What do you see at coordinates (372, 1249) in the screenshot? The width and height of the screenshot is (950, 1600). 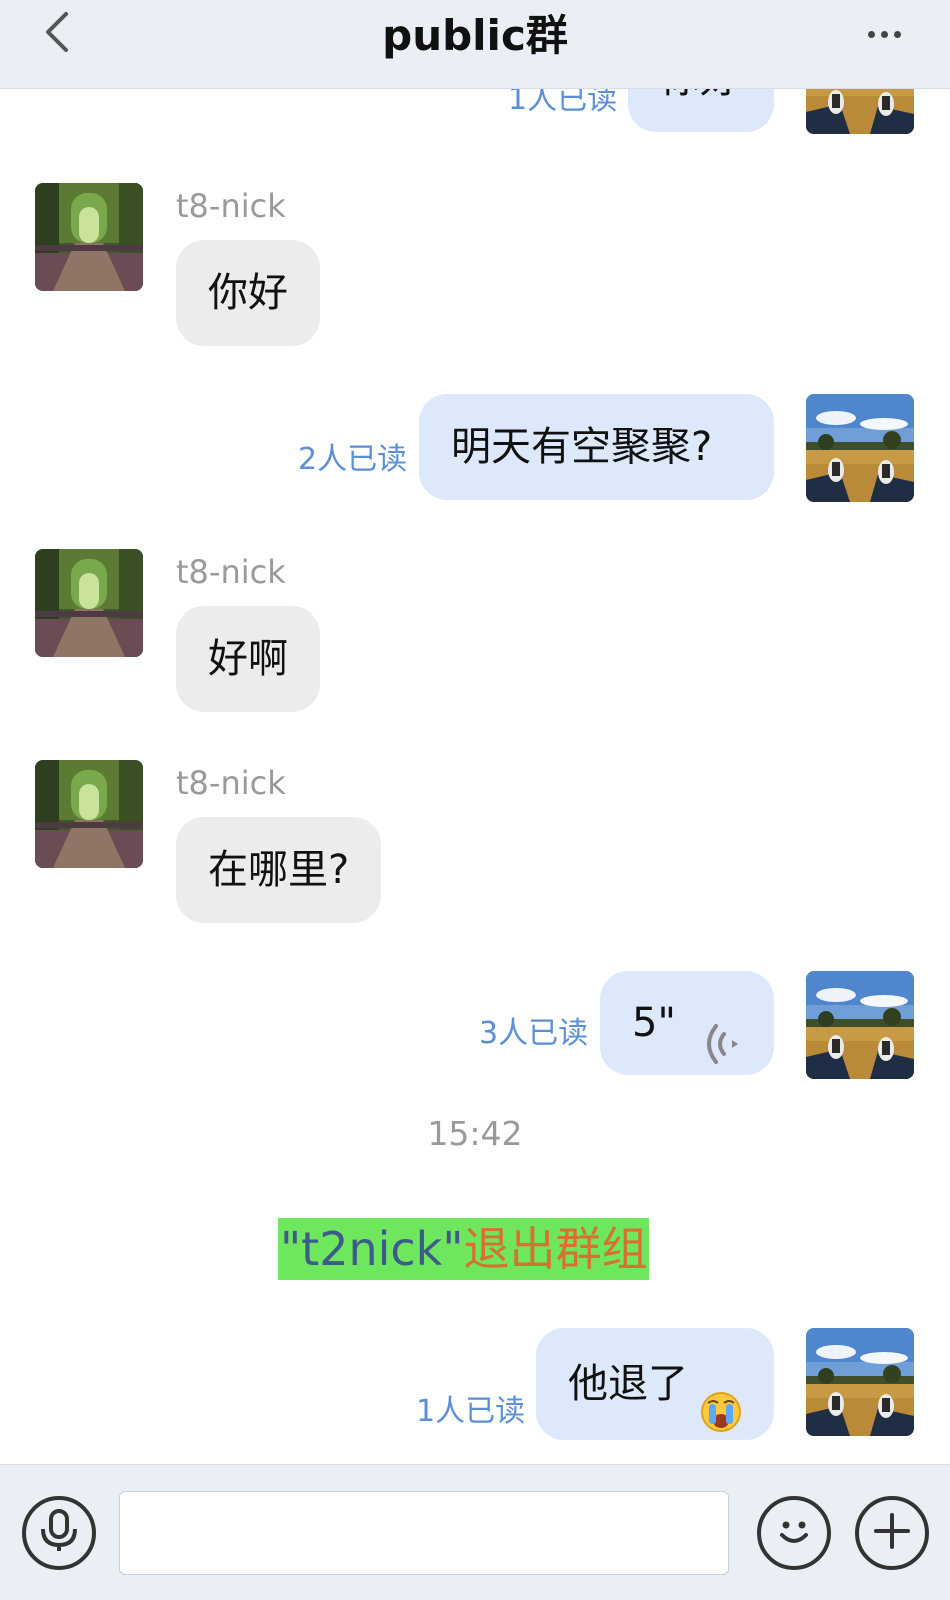 I see `system-notice-name: "t2nick"` at bounding box center [372, 1249].